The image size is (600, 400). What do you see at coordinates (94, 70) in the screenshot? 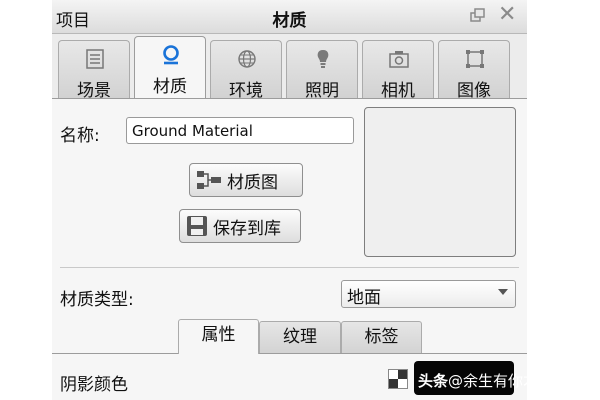
I see `tab-scene: 场景` at bounding box center [94, 70].